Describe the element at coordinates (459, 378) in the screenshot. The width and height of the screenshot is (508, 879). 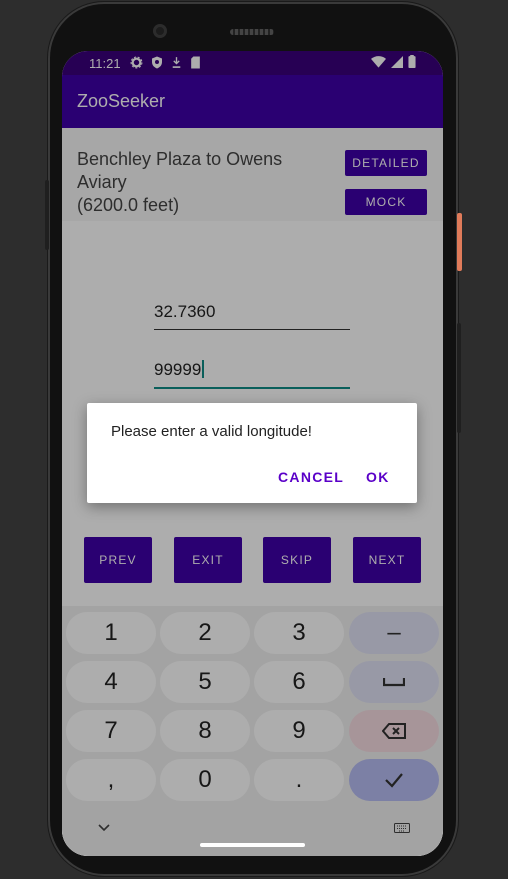
I see `volume-button` at that location.